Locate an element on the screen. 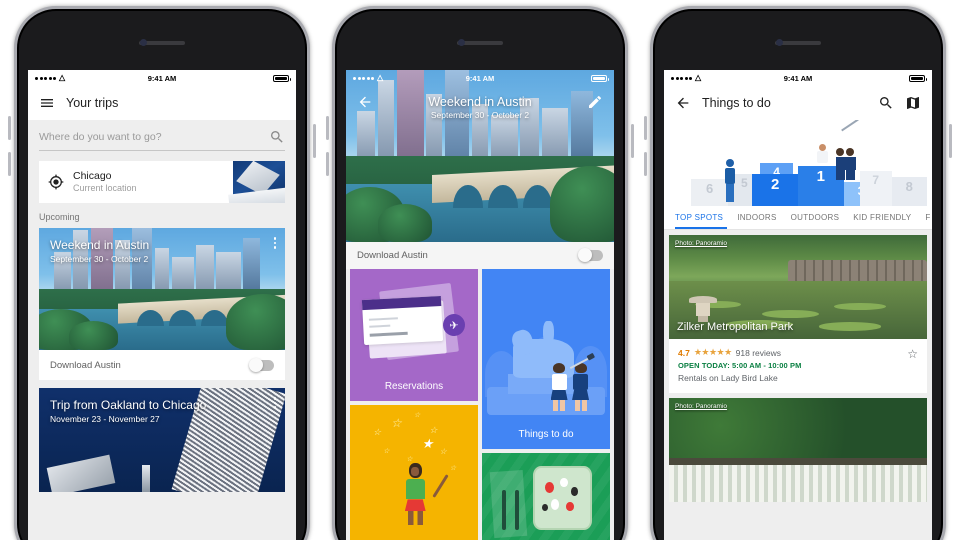 The height and width of the screenshot is (540, 960). tab-kid-friendly: KID FRIENDLY is located at coordinates (882, 217).